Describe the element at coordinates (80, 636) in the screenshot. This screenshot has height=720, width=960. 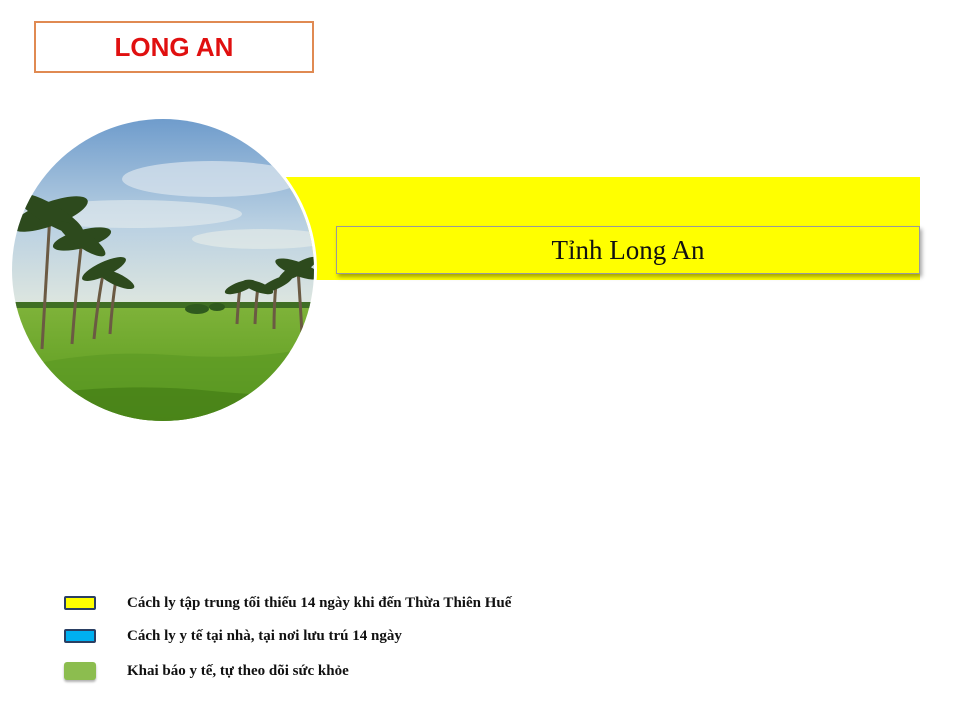
I see `legend-swatch-blue` at that location.